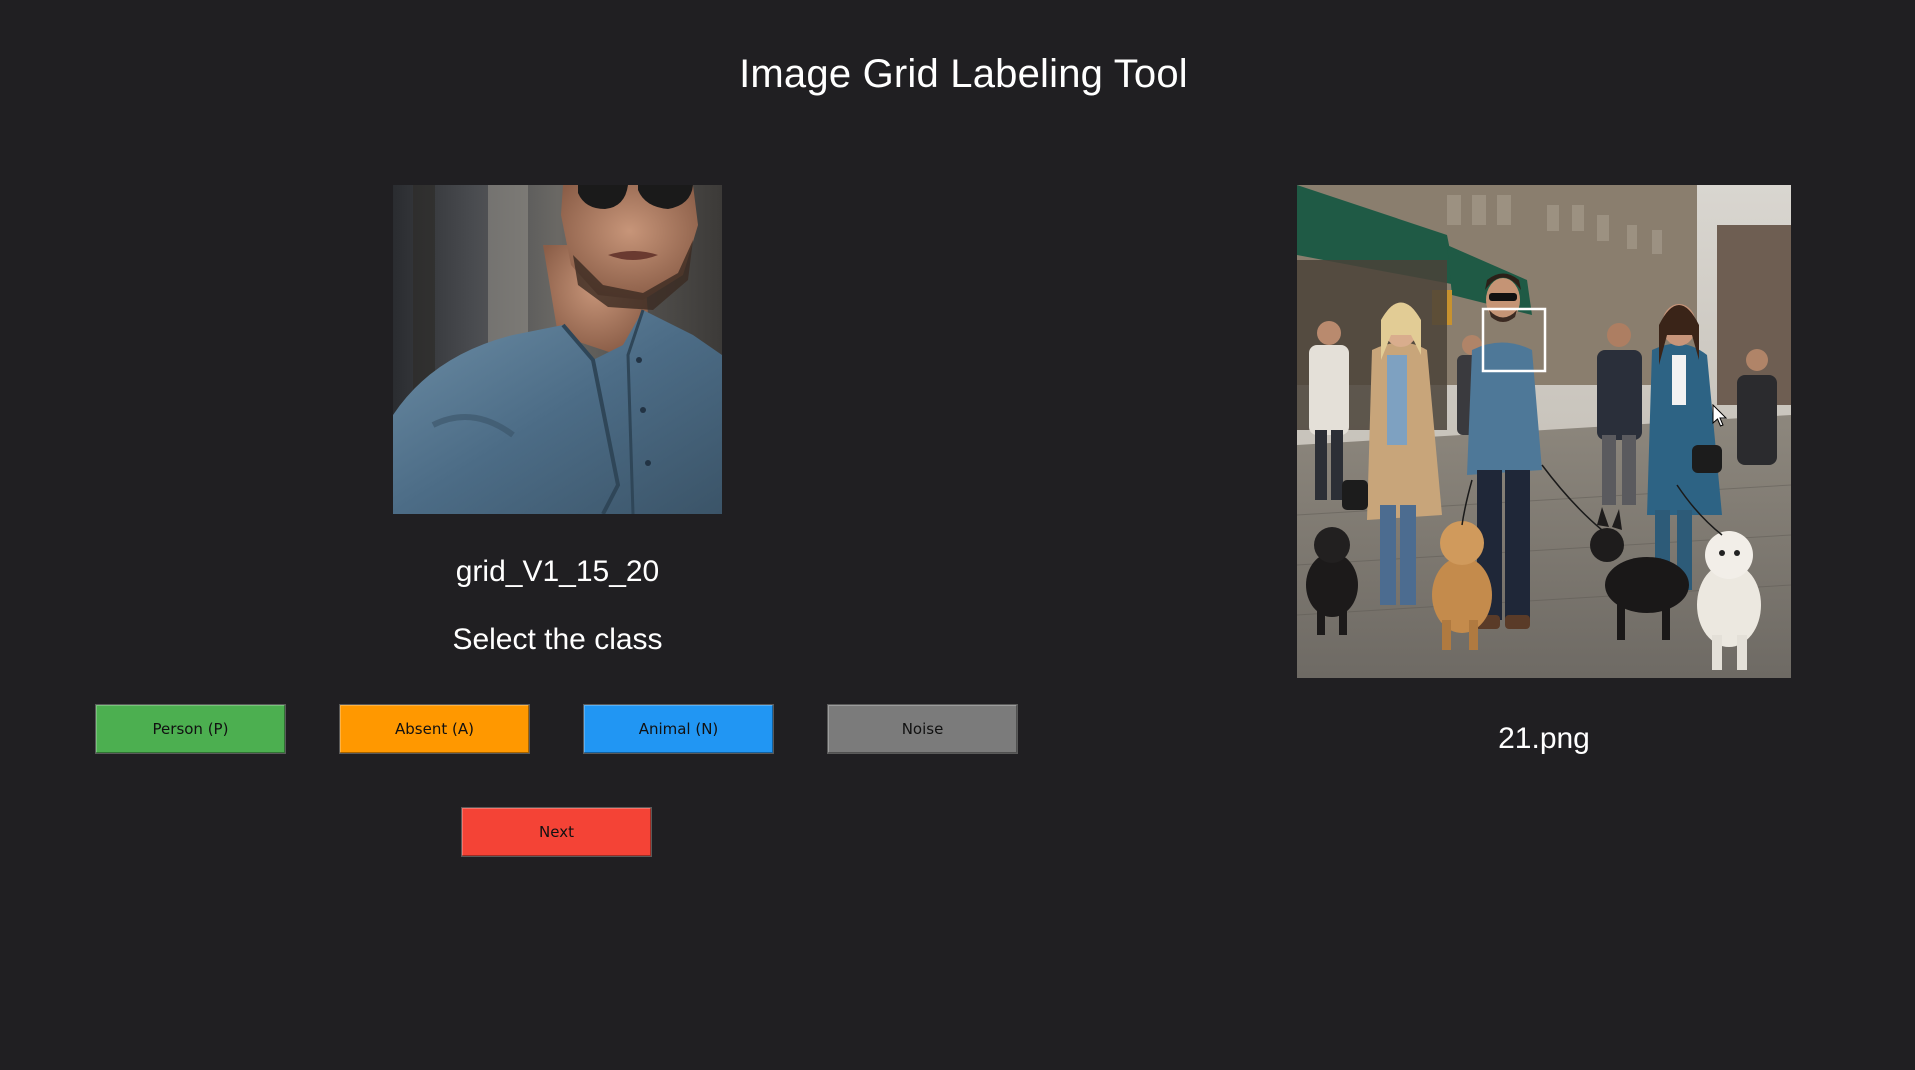 Image resolution: width=1915 pixels, height=1070 pixels. I want to click on grid-crop-image, so click(557, 349).